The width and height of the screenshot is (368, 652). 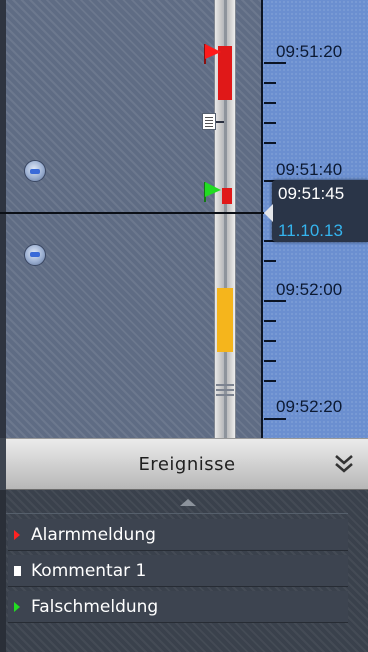 What do you see at coordinates (17, 535) in the screenshot?
I see `red-triangle-icon` at bounding box center [17, 535].